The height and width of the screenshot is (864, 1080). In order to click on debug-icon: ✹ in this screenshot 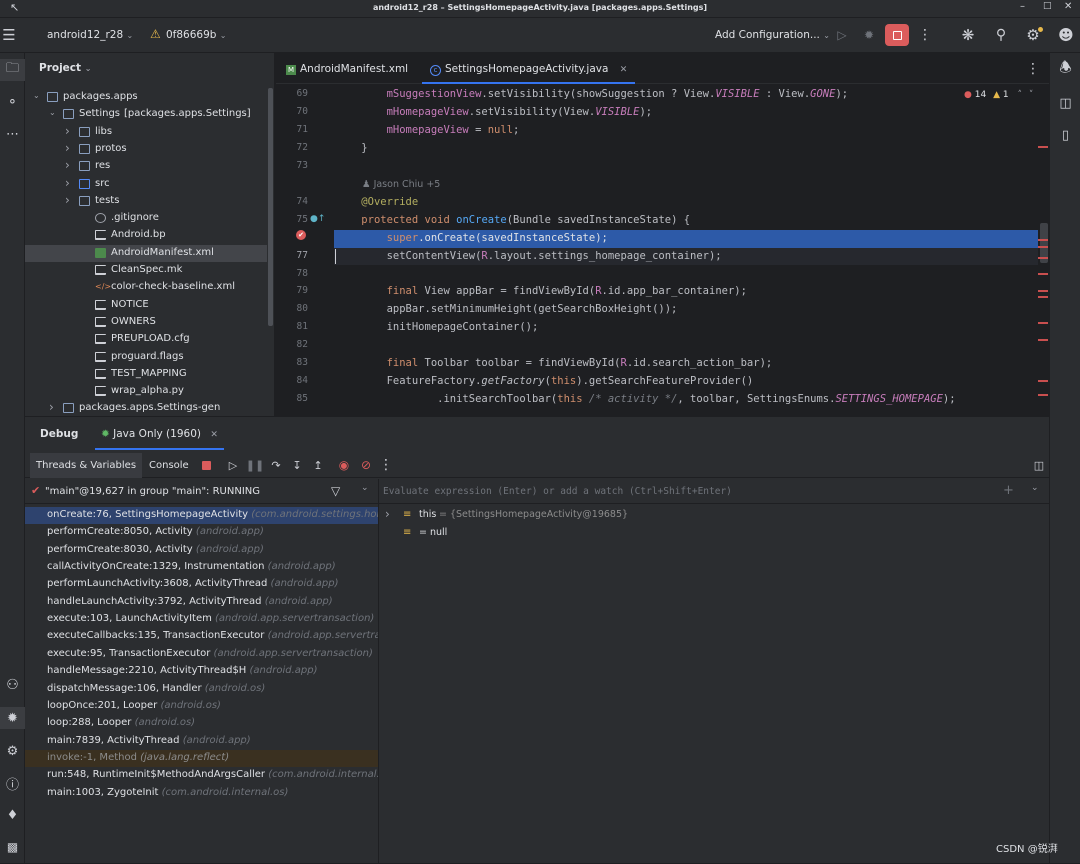, I will do `click(869, 35)`.